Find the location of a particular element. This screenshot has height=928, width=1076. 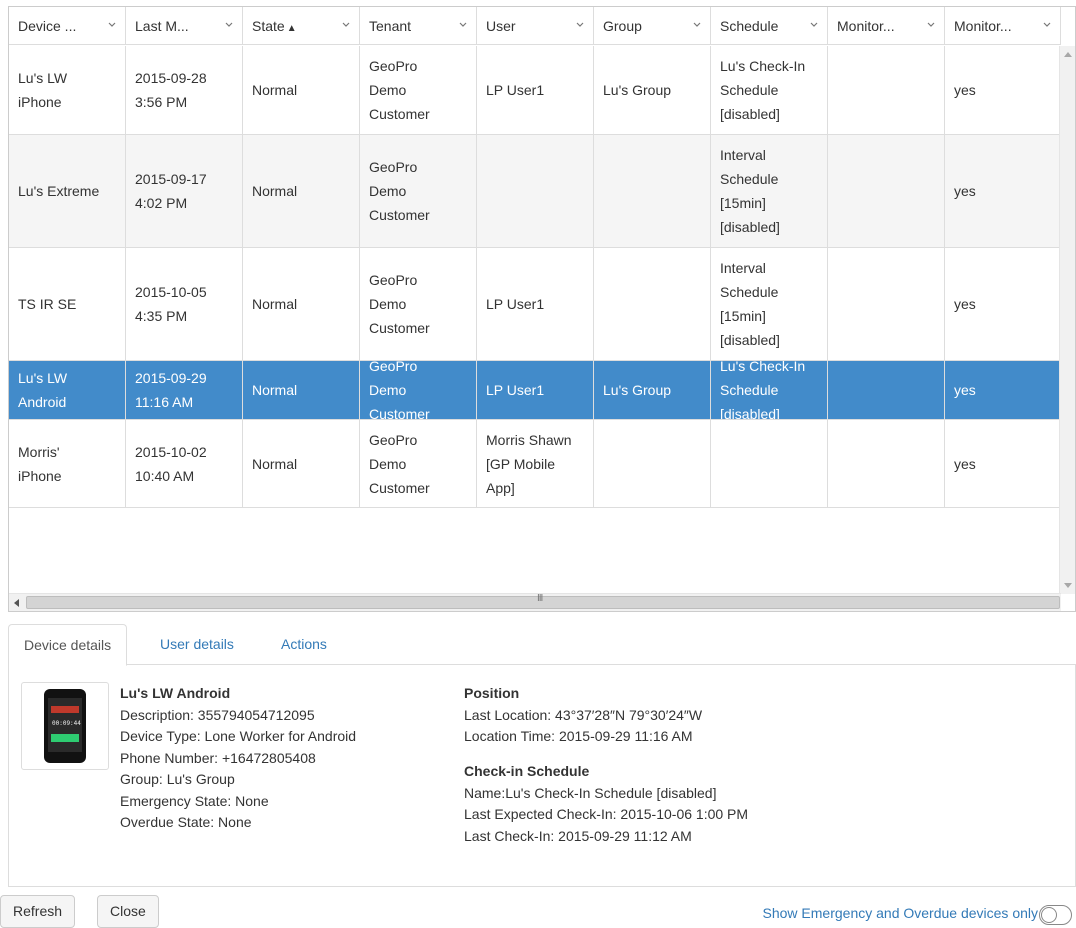

device-overdue-state: Overdue State: None is located at coordinates (186, 822).